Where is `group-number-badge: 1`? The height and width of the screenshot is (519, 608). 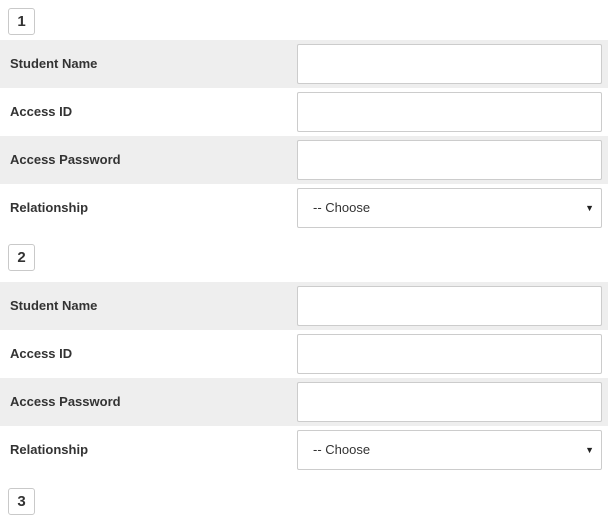 group-number-badge: 1 is located at coordinates (21, 21).